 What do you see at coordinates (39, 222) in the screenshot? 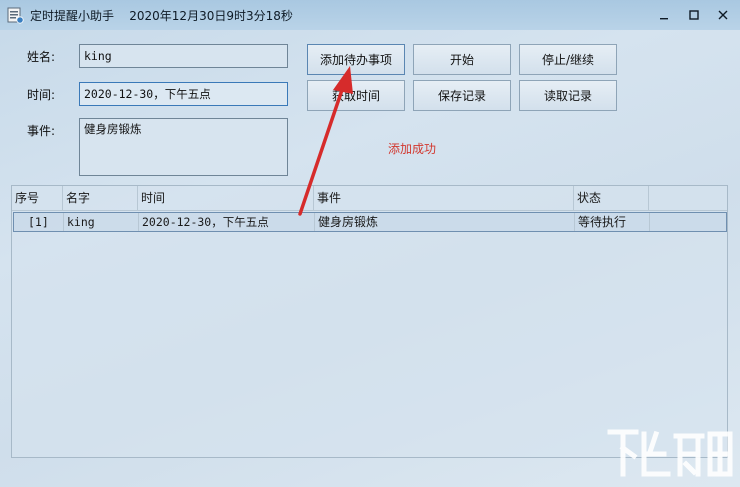
I see `cell-index: [1]` at bounding box center [39, 222].